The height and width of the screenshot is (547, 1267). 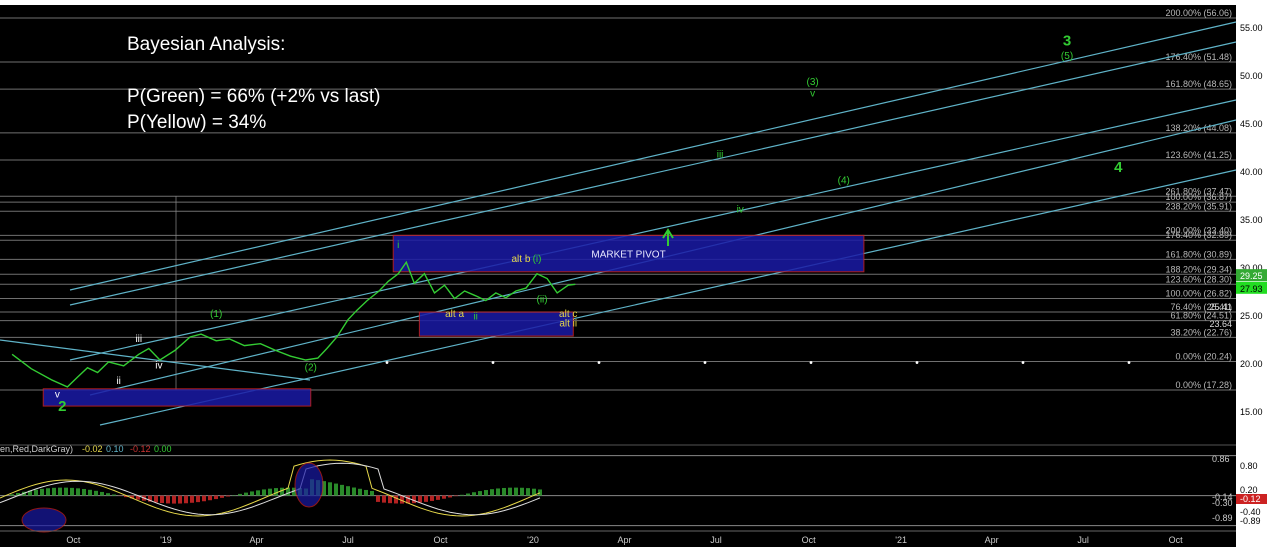 I want to click on fib-label-3: 138.20% (44.08), so click(x=1198, y=128).